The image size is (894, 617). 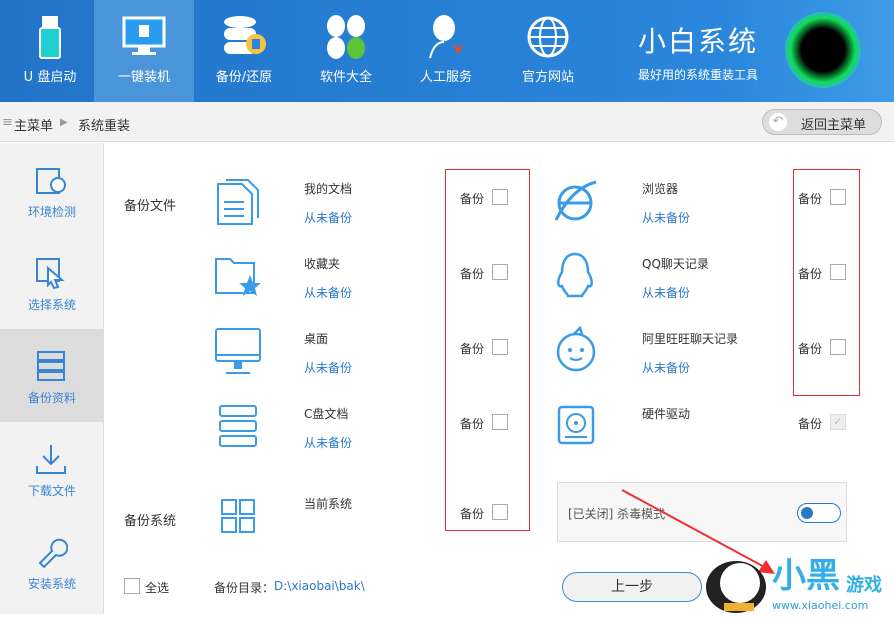 What do you see at coordinates (319, 586) in the screenshot?
I see `backup-dir-link: D:\xiaobai\bak\` at bounding box center [319, 586].